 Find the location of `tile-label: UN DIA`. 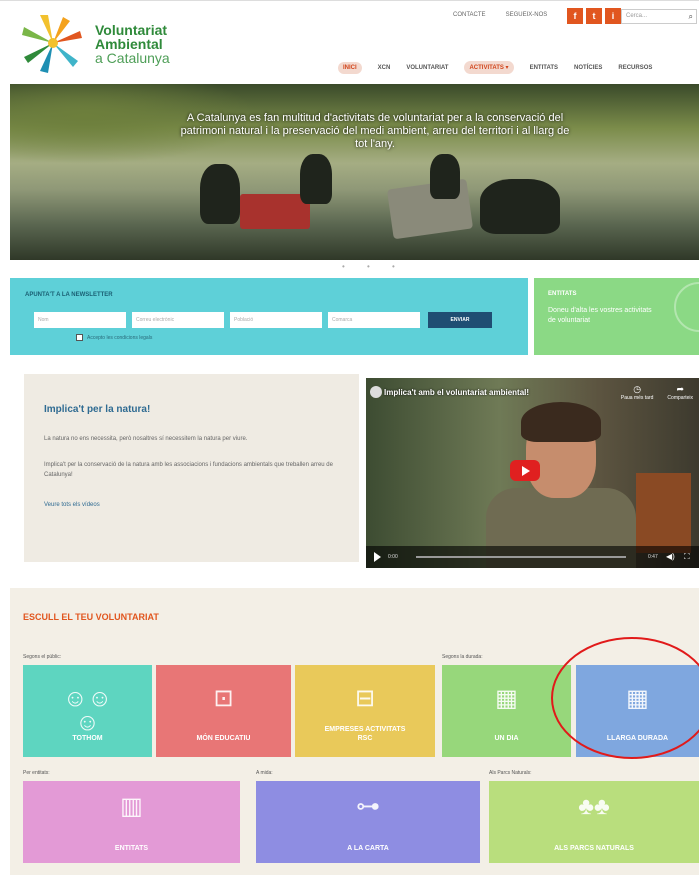

tile-label: UN DIA is located at coordinates (506, 738).